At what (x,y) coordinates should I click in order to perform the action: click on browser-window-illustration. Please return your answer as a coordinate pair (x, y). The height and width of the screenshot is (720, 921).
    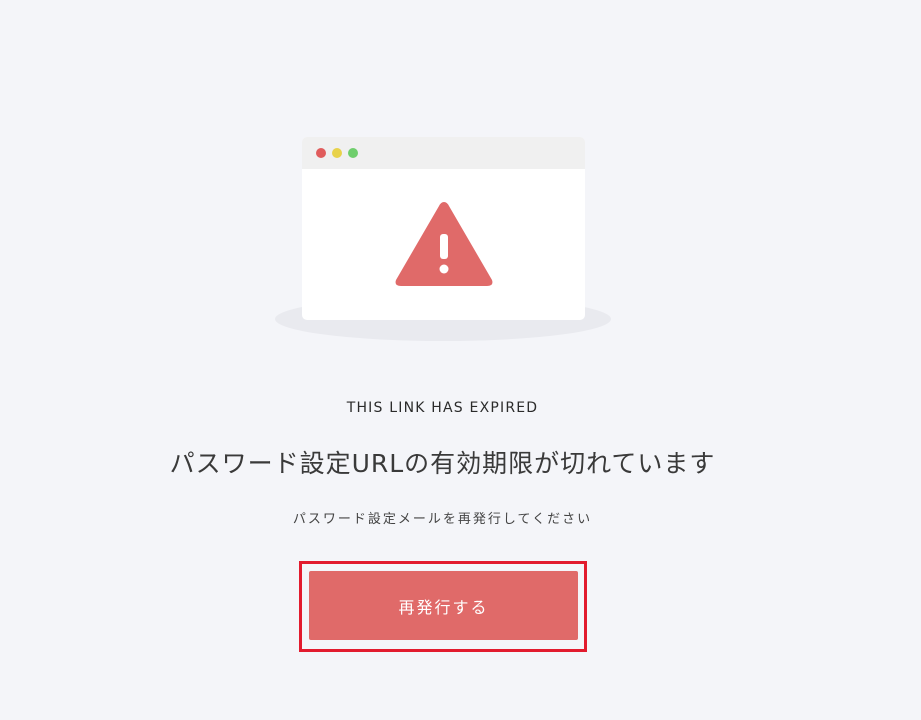
    Looking at the image, I should click on (443, 228).